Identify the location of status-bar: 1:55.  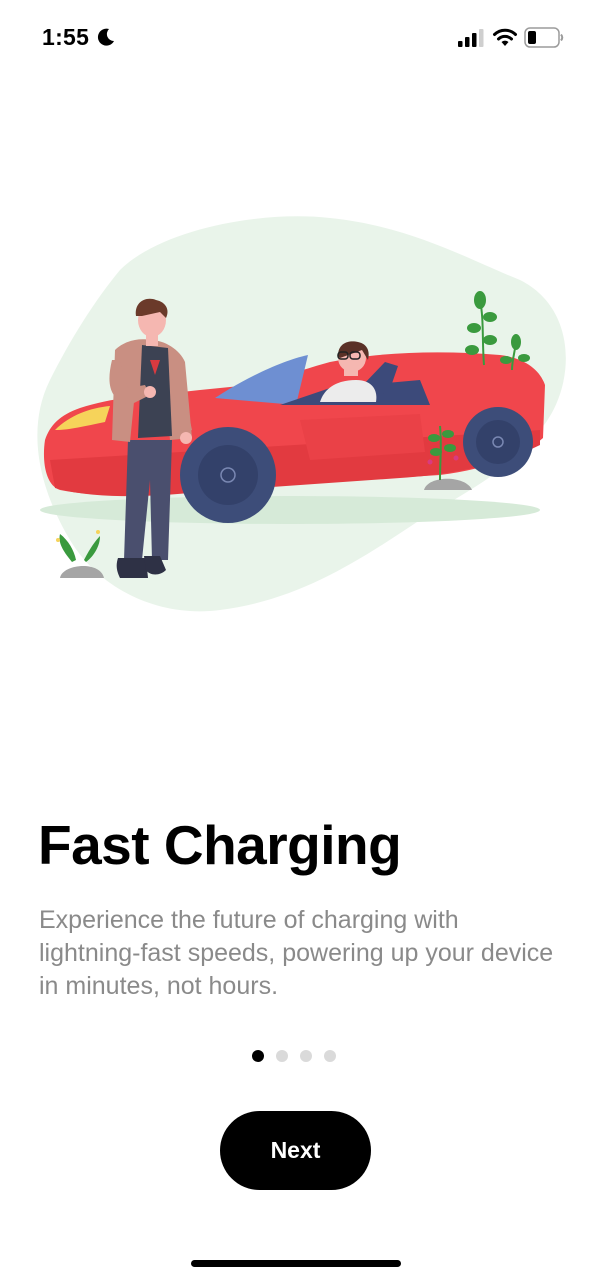
(295, 38).